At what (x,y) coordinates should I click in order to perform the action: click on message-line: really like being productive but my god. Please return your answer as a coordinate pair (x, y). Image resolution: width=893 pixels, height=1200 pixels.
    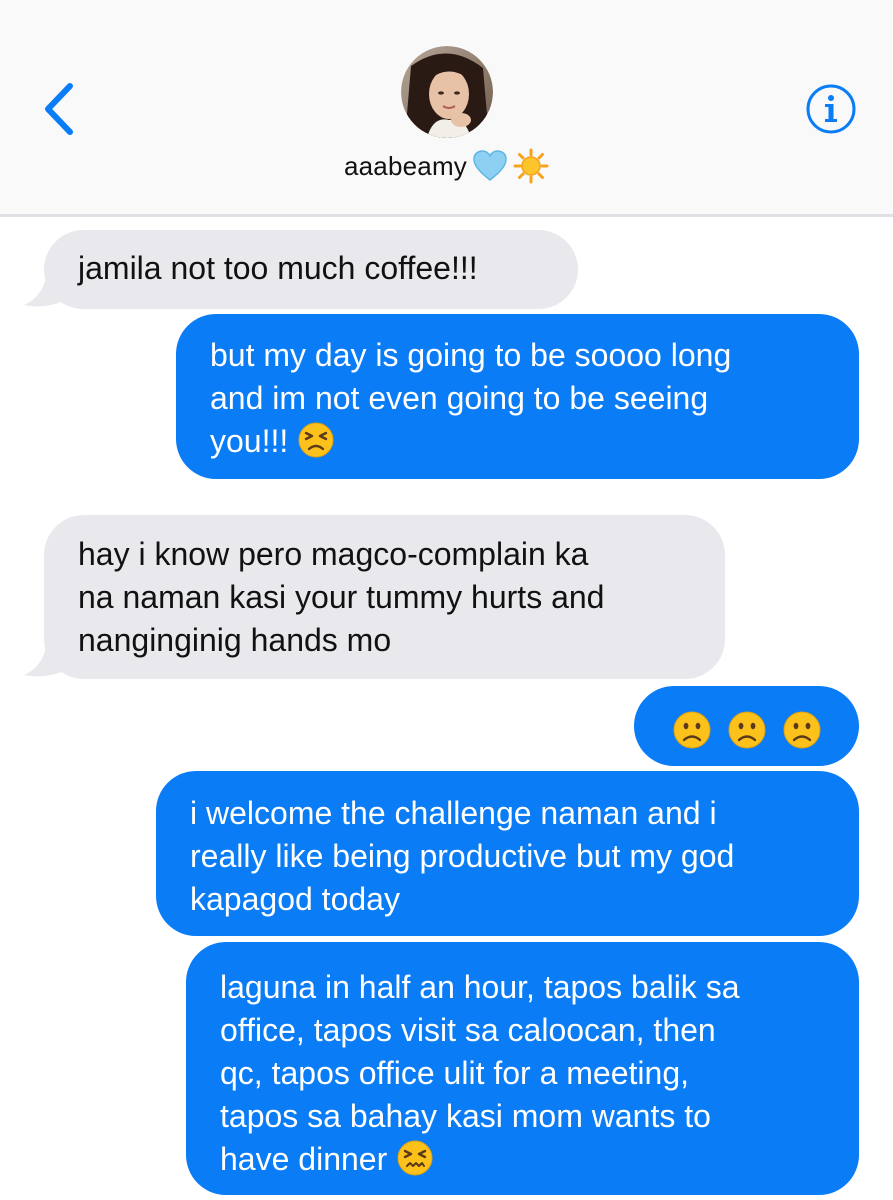
    Looking at the image, I should click on (462, 856).